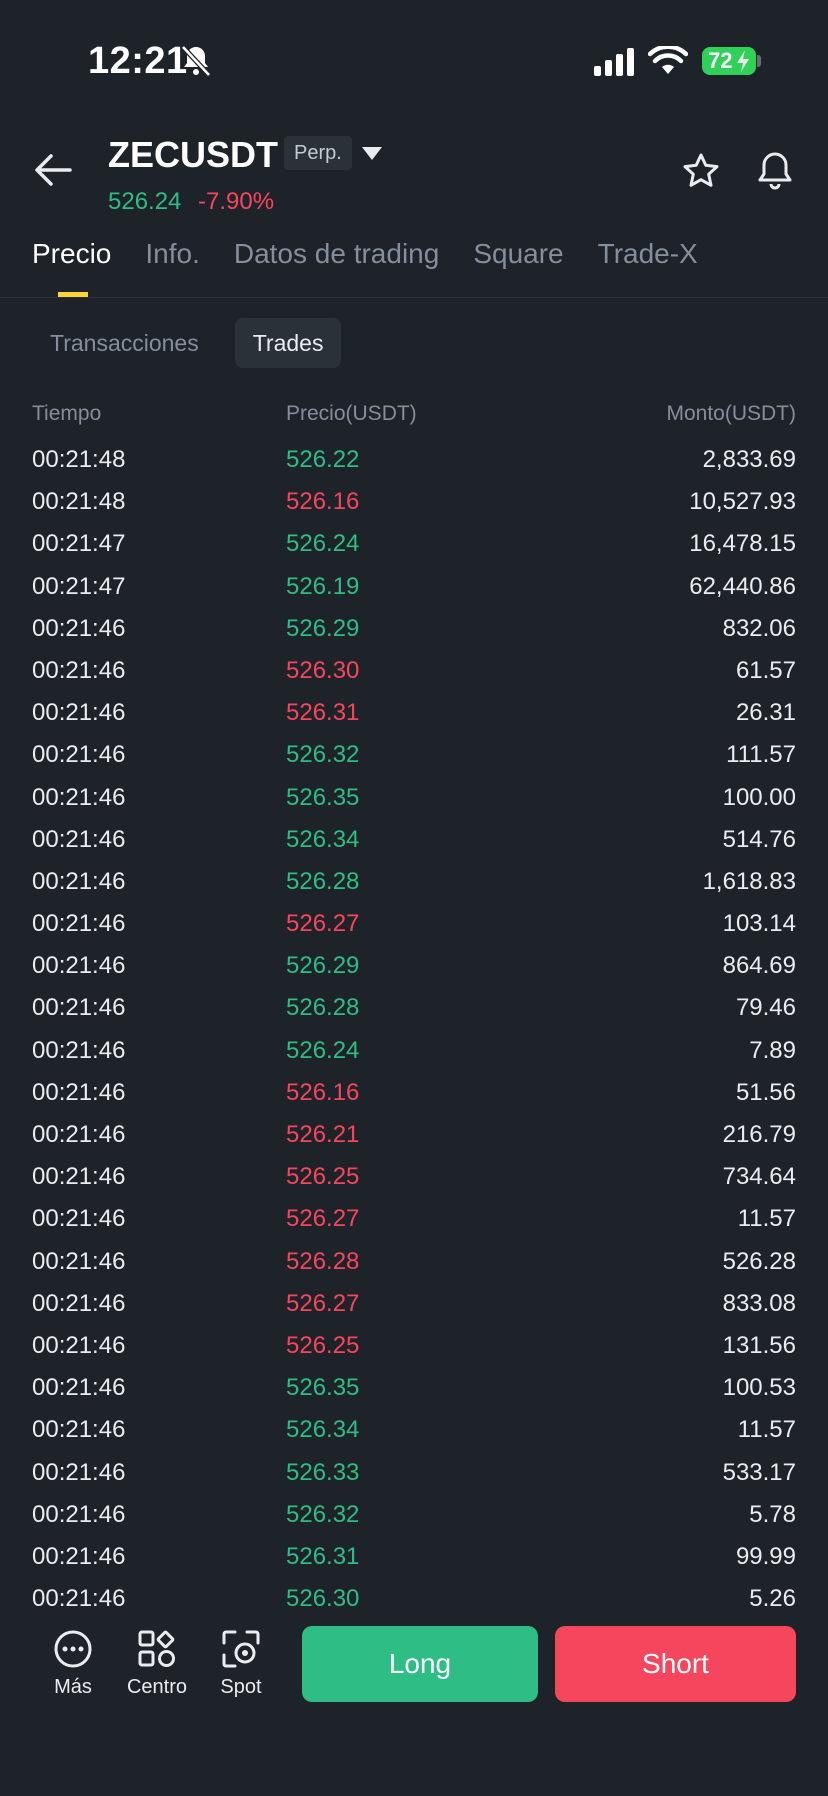 The height and width of the screenshot is (1796, 828). I want to click on table-row: 00:21:46 526.31 26.31, so click(414, 716).